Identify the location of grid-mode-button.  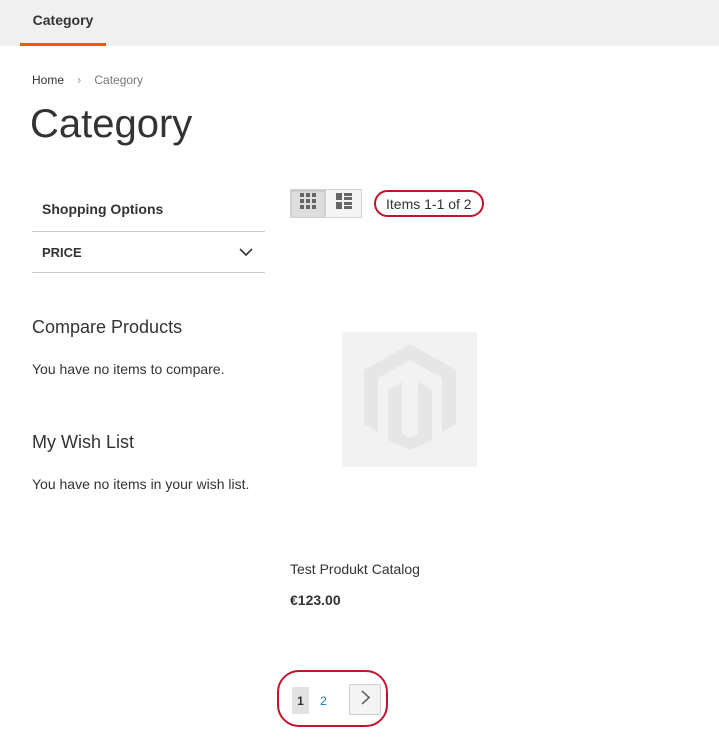
(308, 203).